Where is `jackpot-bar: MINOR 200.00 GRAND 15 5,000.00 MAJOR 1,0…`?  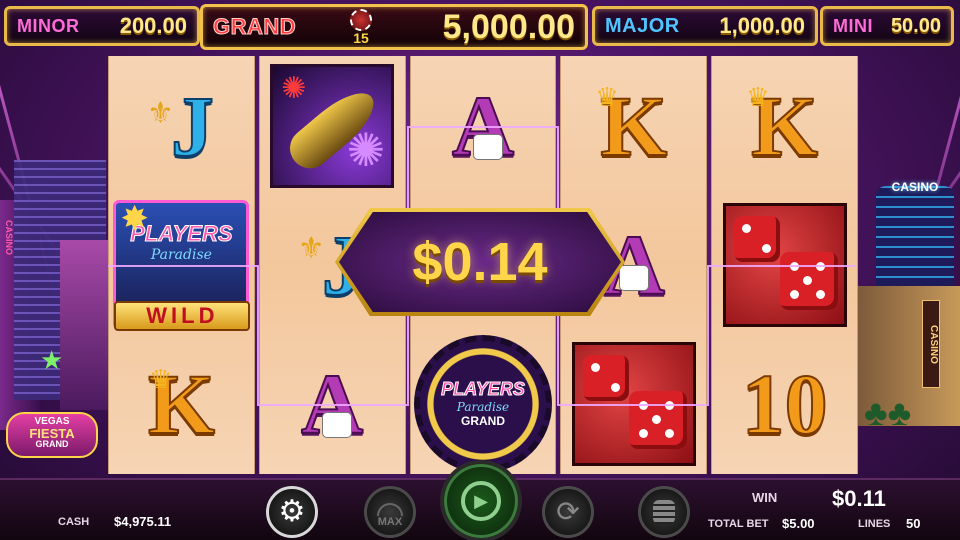 jackpot-bar: MINOR 200.00 GRAND 15 5,000.00 MAJOR 1,0… is located at coordinates (480, 28).